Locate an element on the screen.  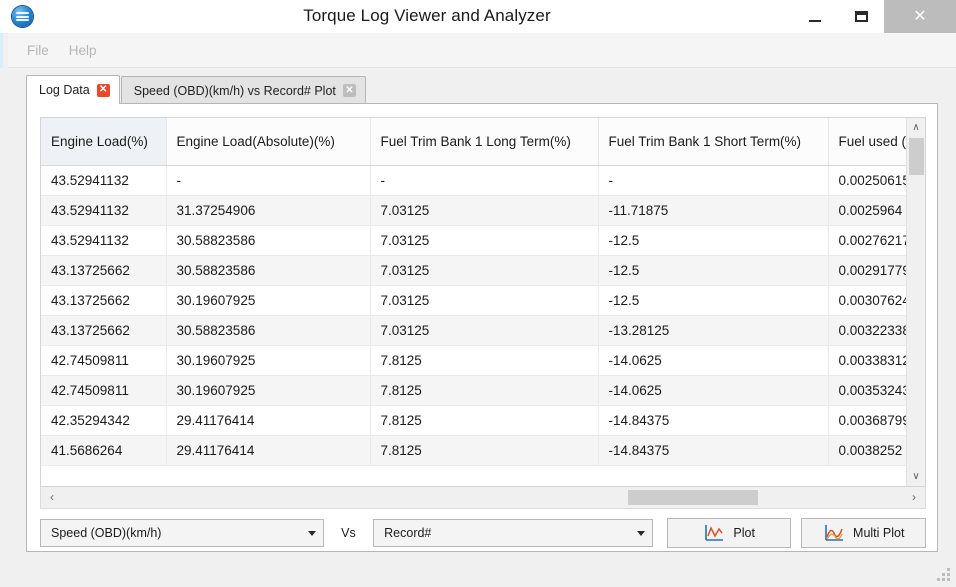
scroll-down-icon: ∨ is located at coordinates (916, 476).